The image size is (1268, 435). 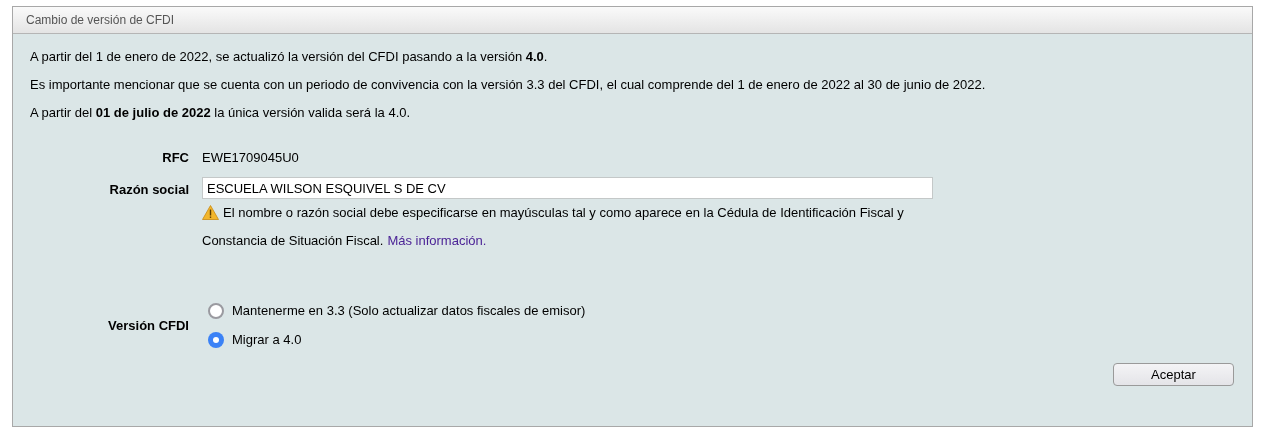 What do you see at coordinates (175, 158) in the screenshot?
I see `field-label: RFC` at bounding box center [175, 158].